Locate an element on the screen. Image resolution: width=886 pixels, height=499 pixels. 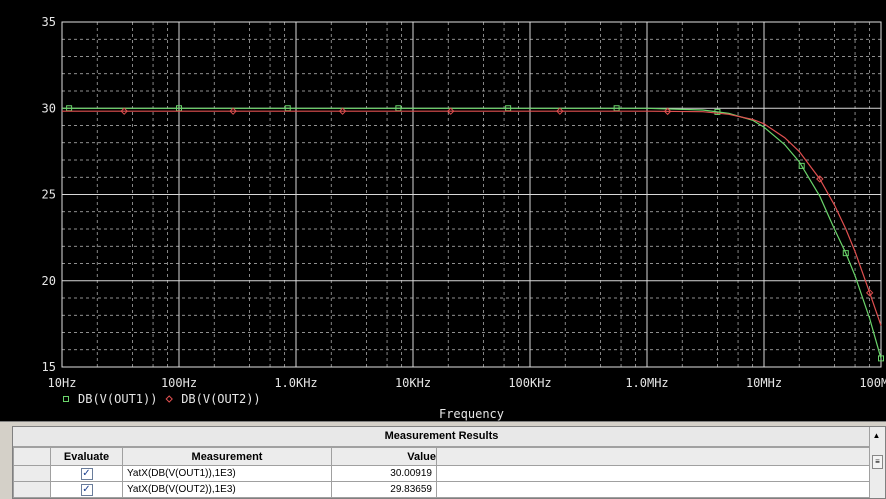
results-header-row: Evaluate Measurement Value is located at coordinates (441, 456).